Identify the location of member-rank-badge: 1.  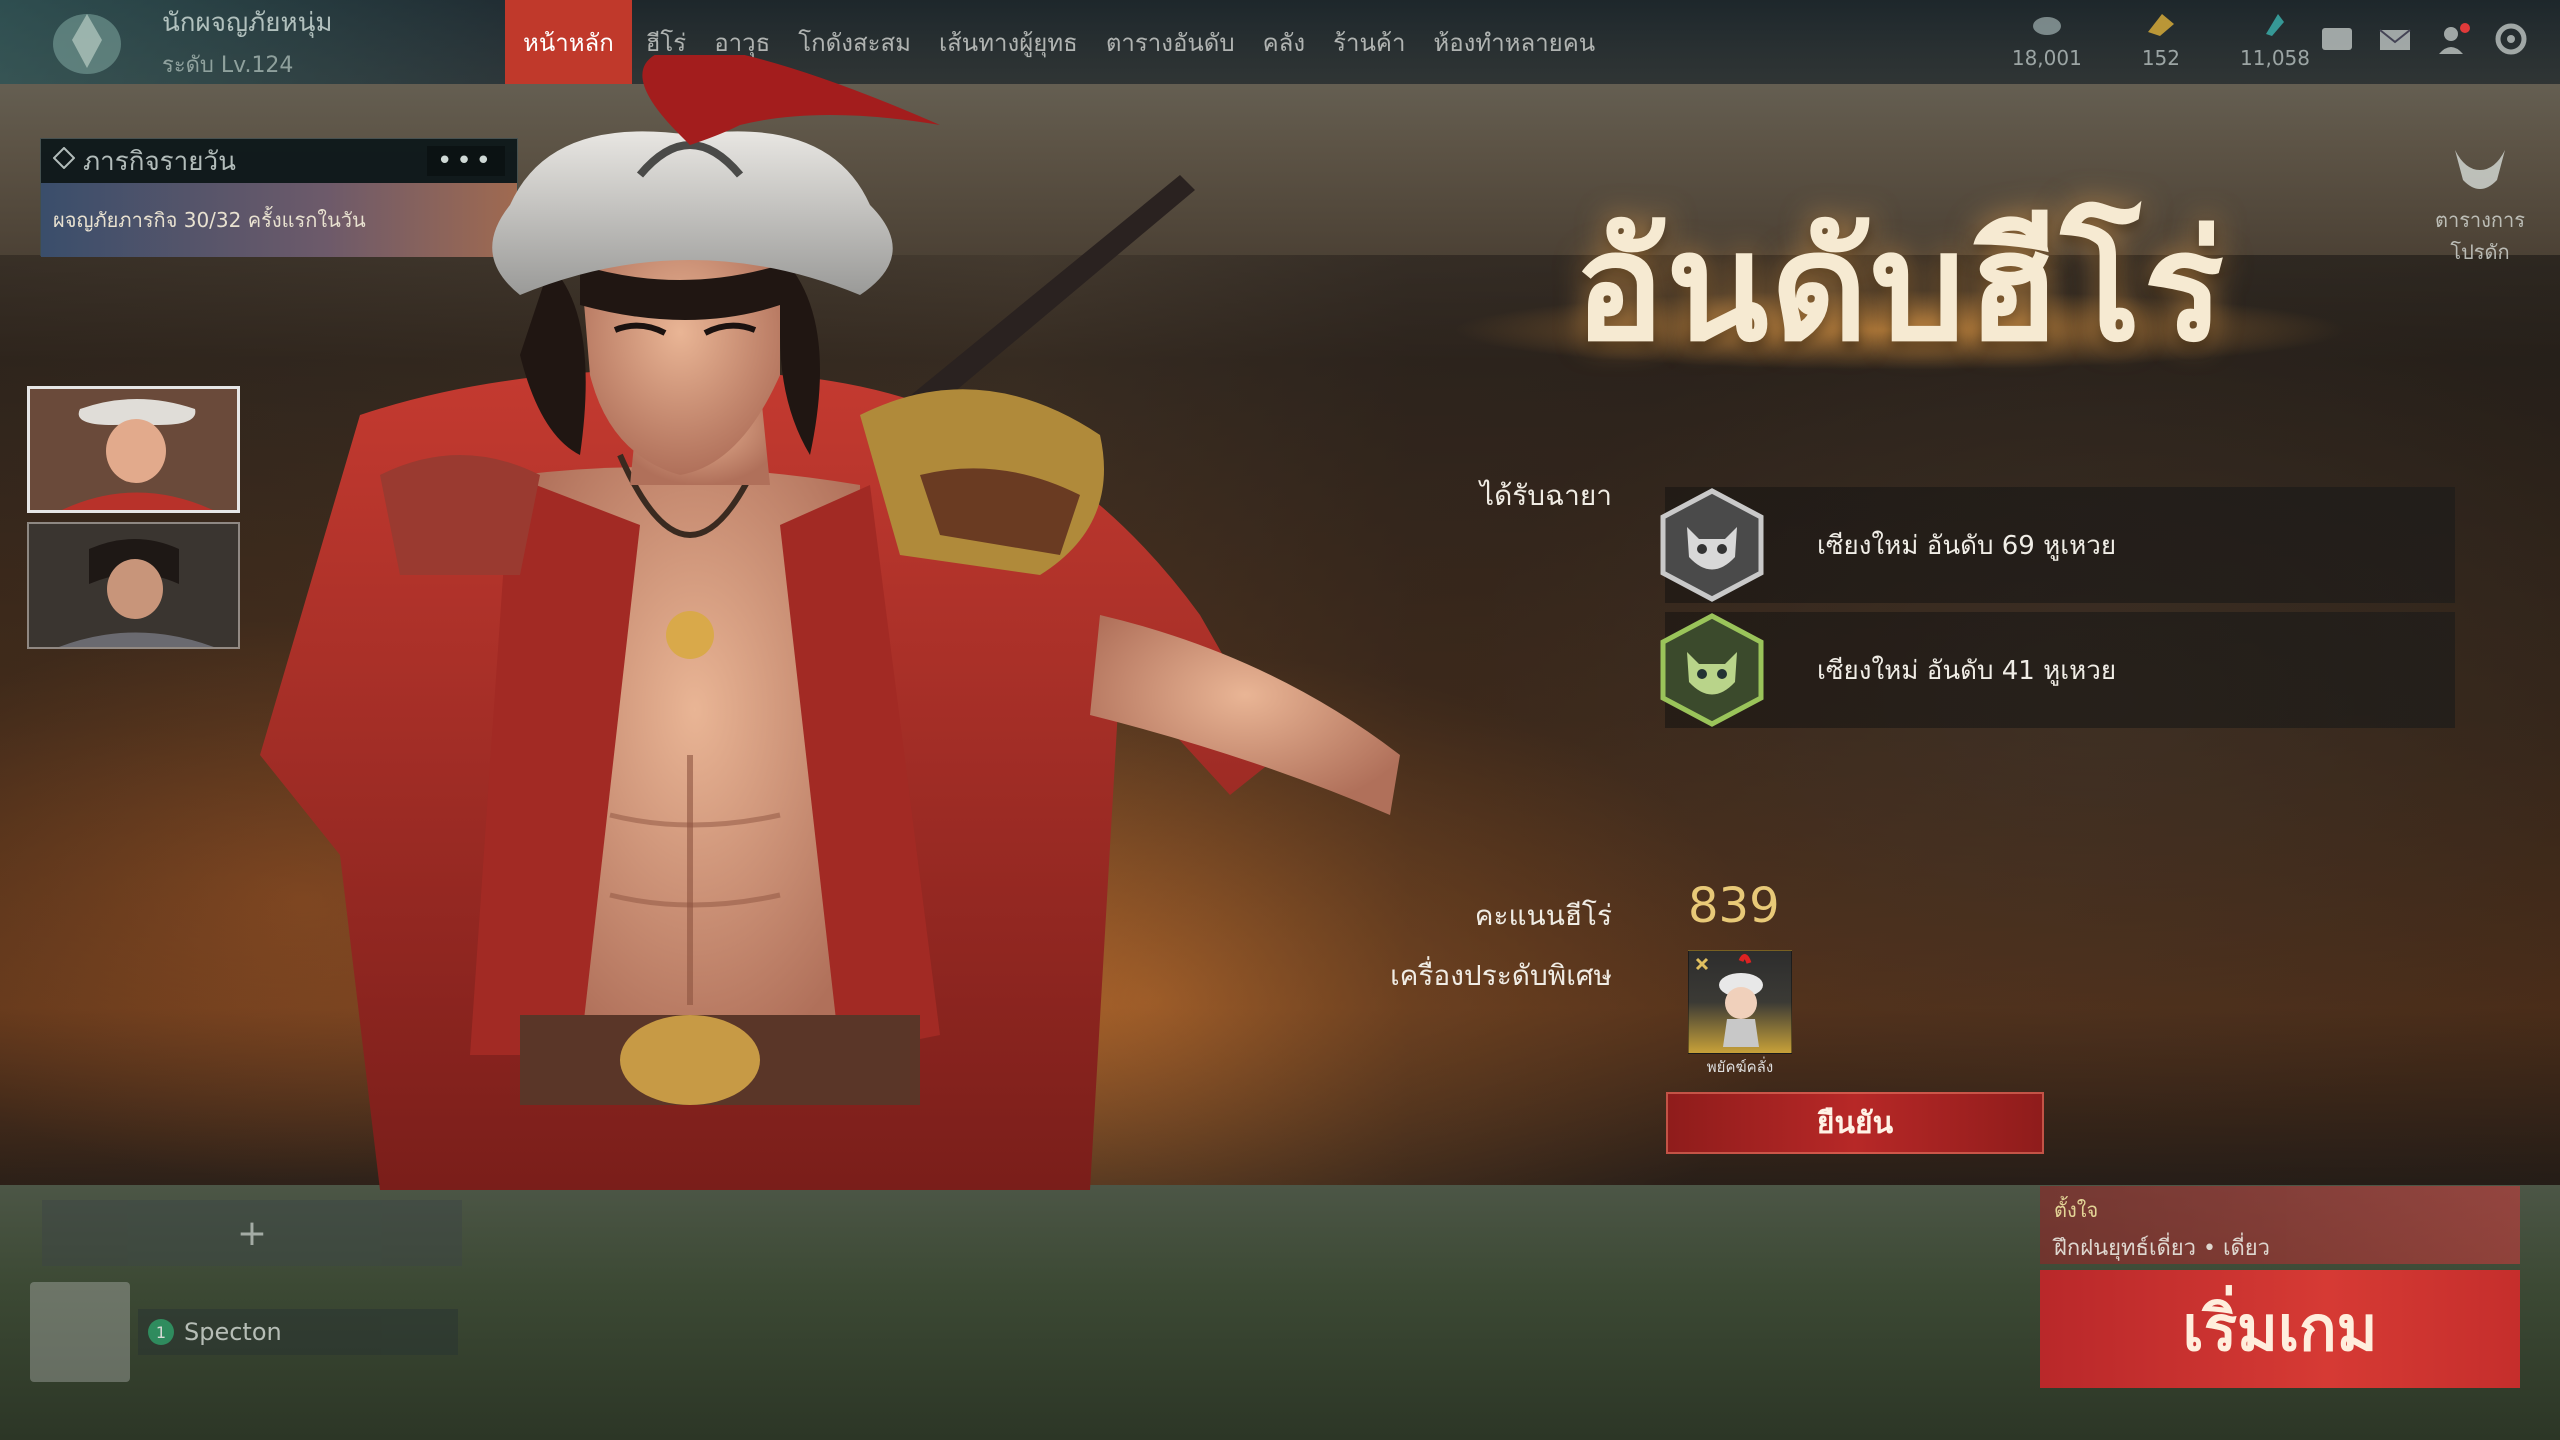
(161, 1332).